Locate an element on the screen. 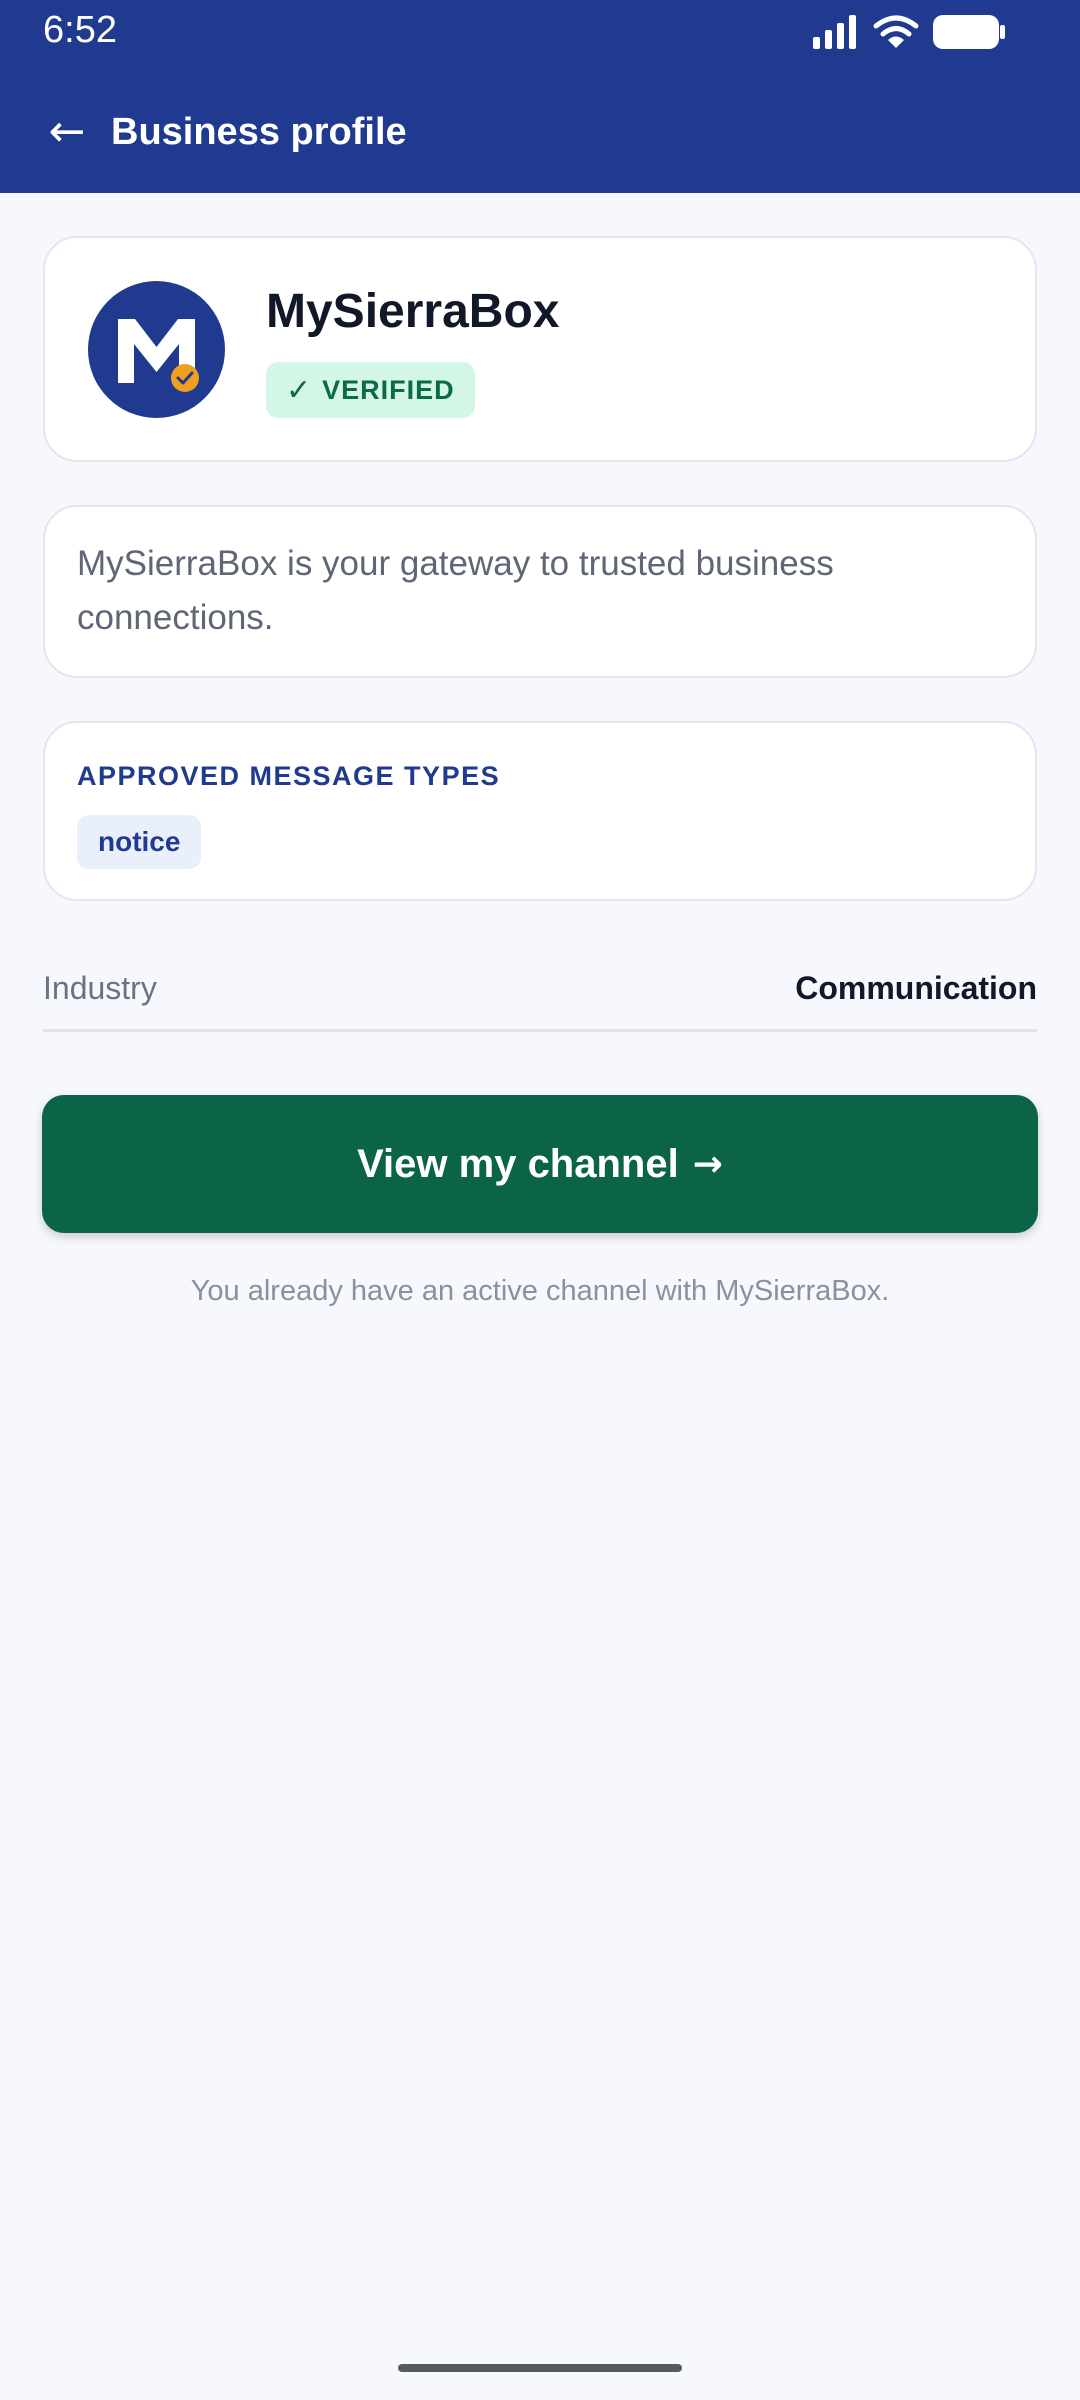 This screenshot has width=1080, height=2400. message-types-heading: APPROVED MESSAGE TYPES is located at coordinates (289, 776).